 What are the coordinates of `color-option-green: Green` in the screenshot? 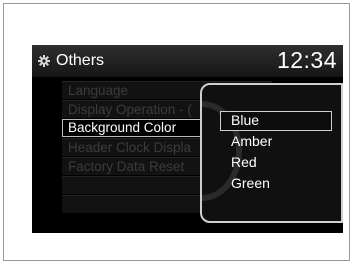 It's located at (276, 184).